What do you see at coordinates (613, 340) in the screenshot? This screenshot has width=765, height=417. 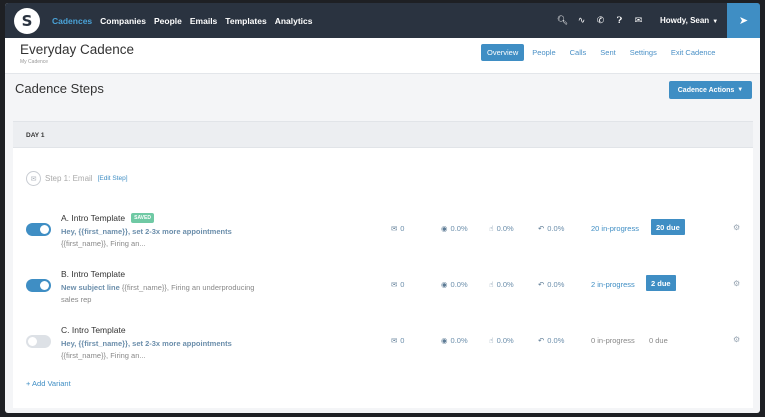 I see `in-progress-link: 0 in-progress` at bounding box center [613, 340].